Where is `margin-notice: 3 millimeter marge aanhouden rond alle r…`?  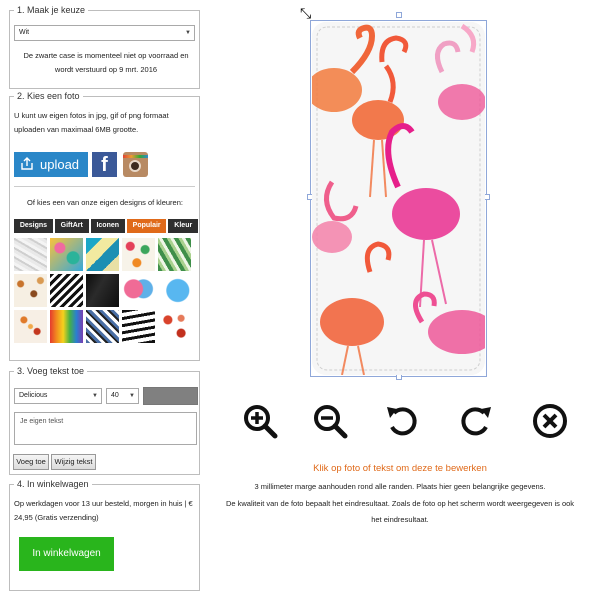
margin-notice: 3 millimeter marge aanhouden rond alle r… is located at coordinates (400, 486).